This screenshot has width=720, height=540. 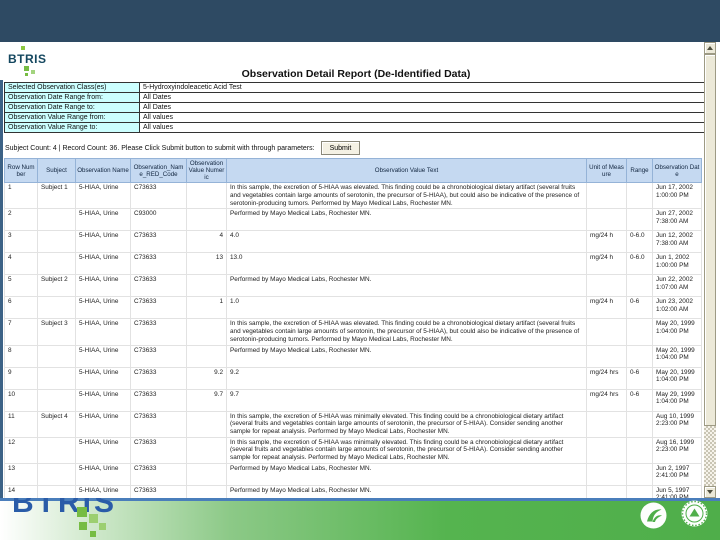 I want to click on column-header: Observation Value Numeric, so click(x=206, y=170).